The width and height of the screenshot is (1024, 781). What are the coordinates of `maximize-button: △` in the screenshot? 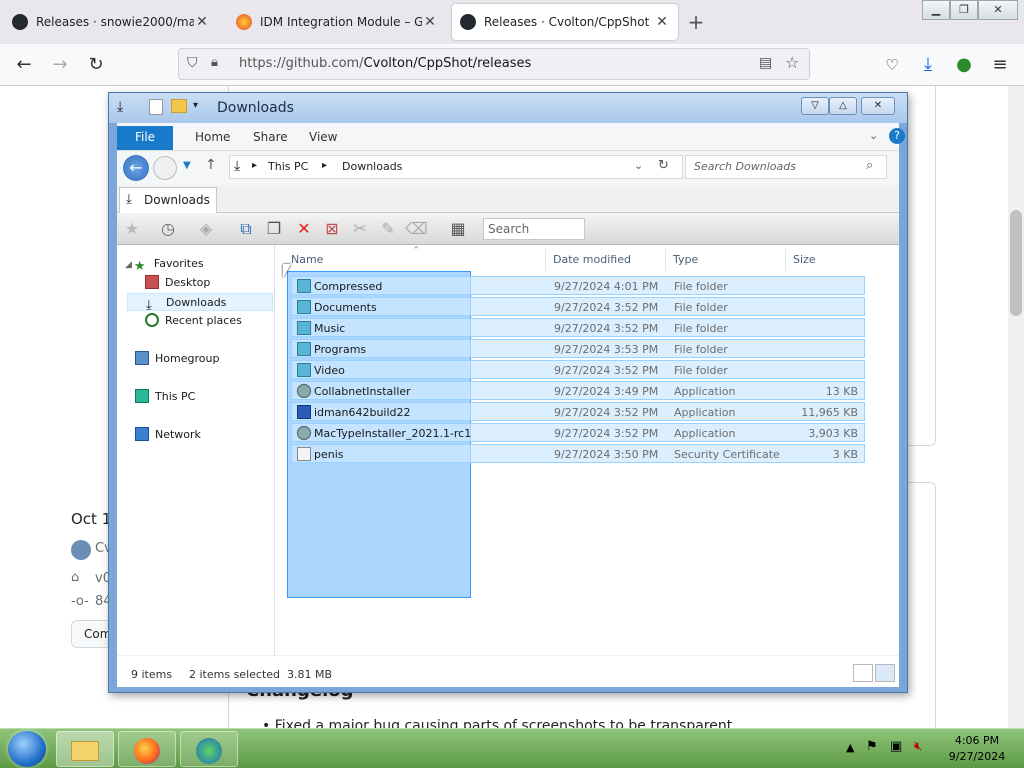 It's located at (843, 106).